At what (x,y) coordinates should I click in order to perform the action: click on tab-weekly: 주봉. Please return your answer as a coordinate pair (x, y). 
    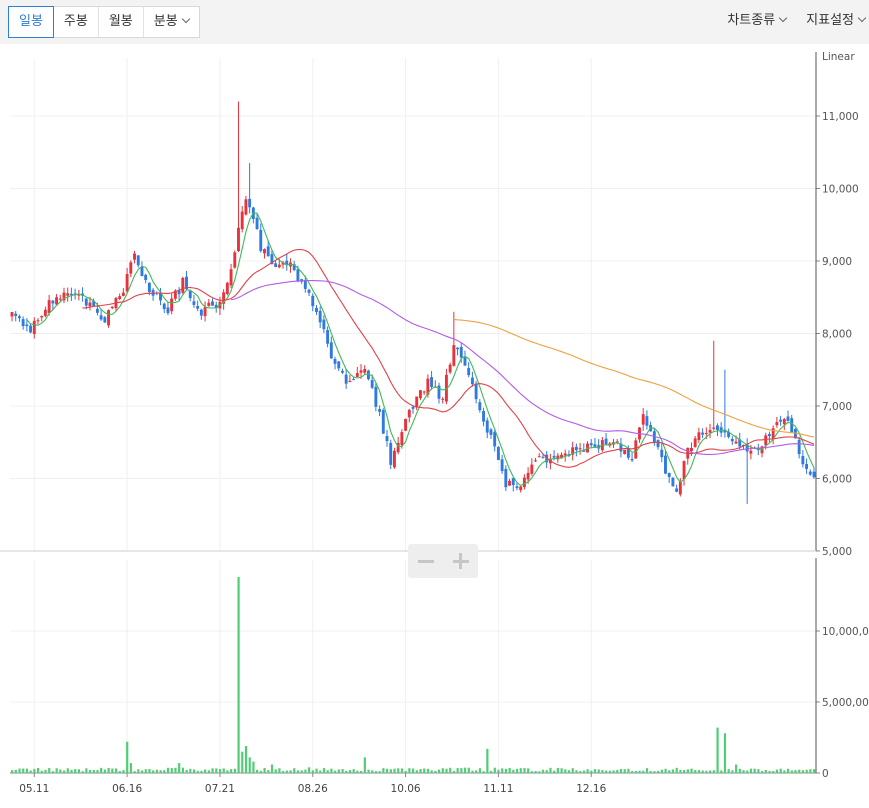
    Looking at the image, I should click on (76, 22).